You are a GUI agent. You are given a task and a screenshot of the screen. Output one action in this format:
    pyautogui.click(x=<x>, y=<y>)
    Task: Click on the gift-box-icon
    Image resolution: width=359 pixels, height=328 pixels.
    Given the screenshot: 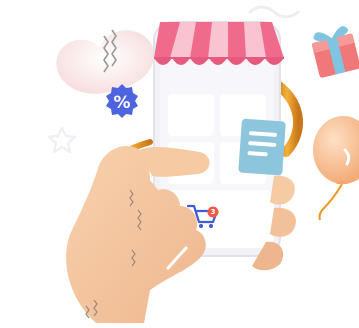 What is the action you would take?
    pyautogui.click(x=335, y=52)
    